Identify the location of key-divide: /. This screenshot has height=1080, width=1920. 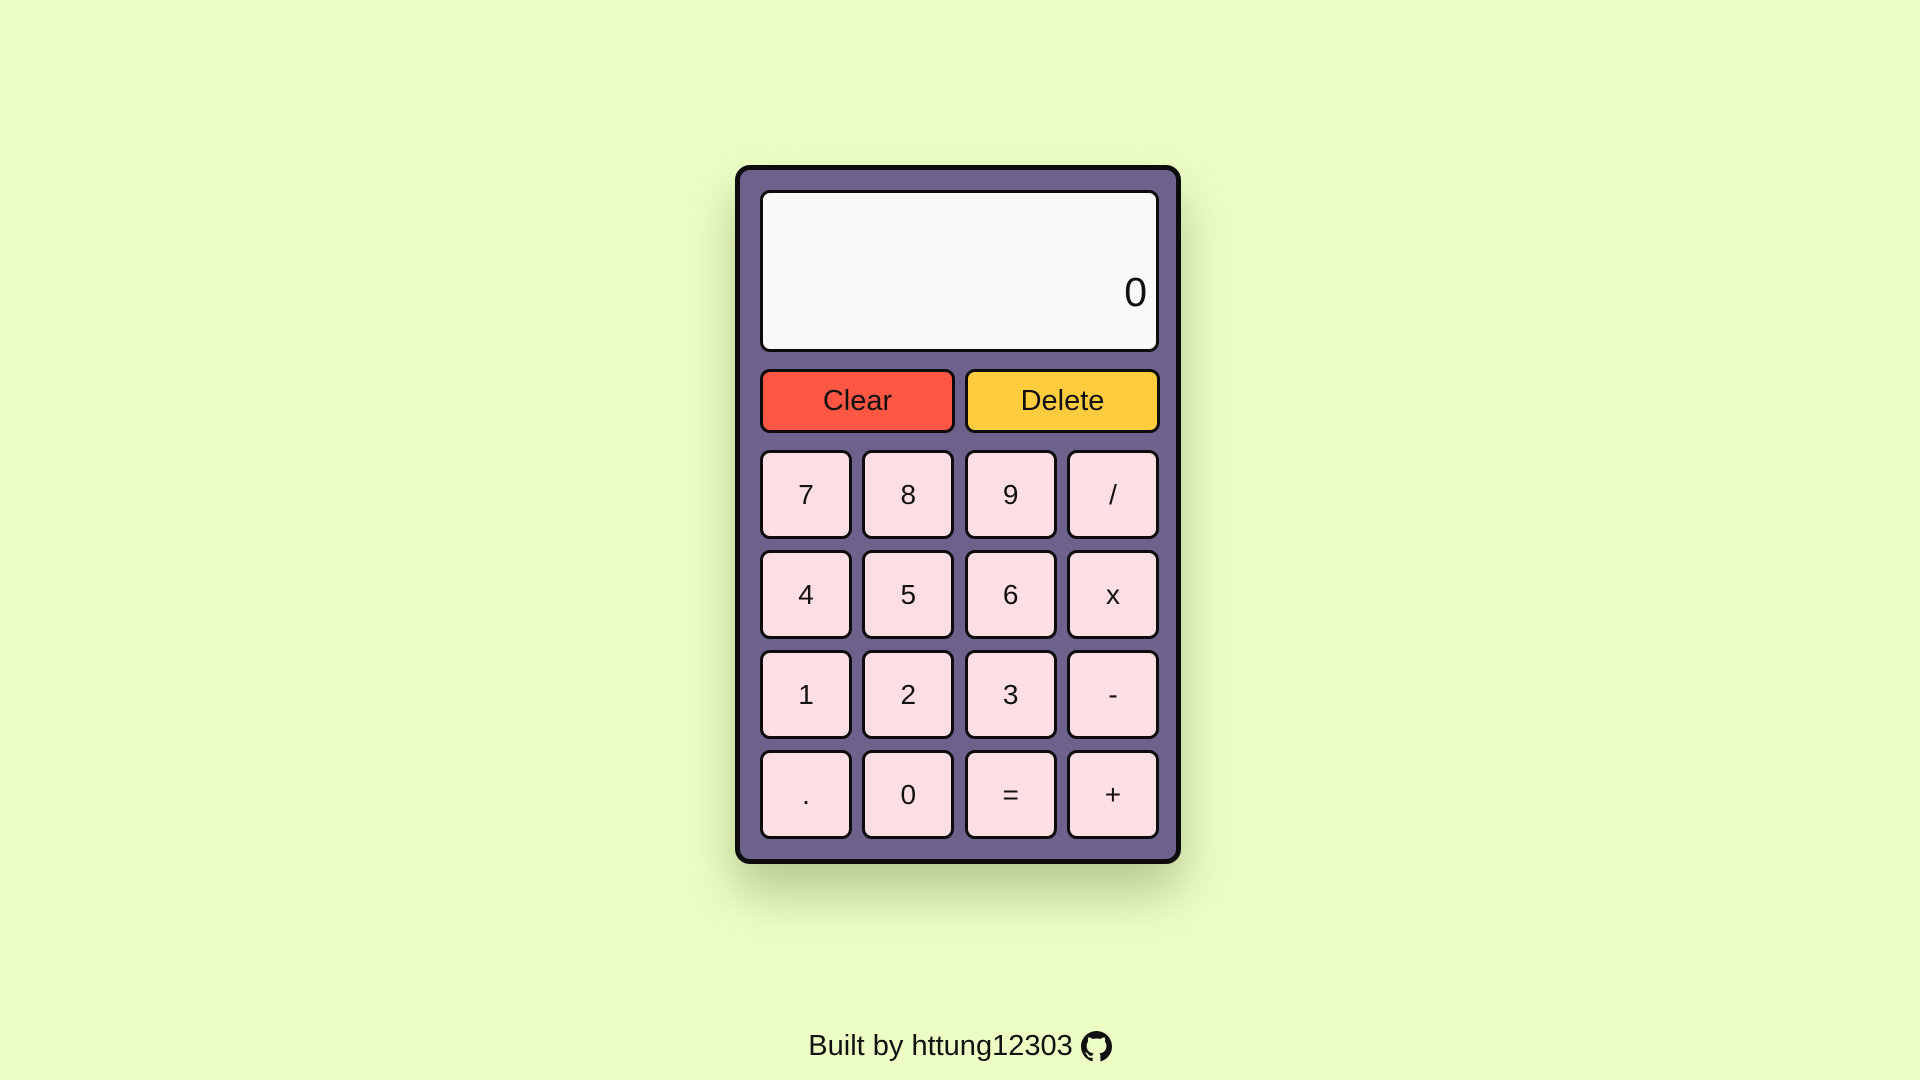
(1112, 494).